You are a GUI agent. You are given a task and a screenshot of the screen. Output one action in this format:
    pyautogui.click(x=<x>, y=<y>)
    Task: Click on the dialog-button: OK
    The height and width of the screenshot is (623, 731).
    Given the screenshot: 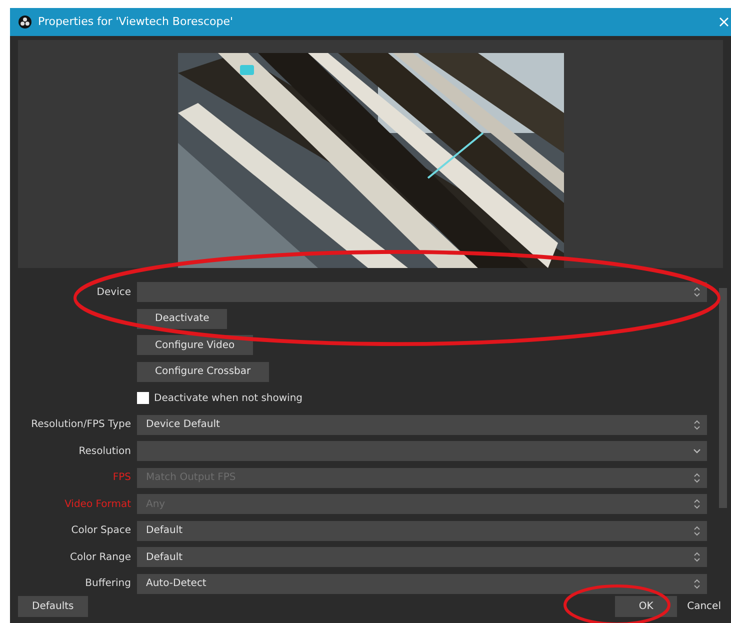 What is the action you would take?
    pyautogui.click(x=646, y=606)
    